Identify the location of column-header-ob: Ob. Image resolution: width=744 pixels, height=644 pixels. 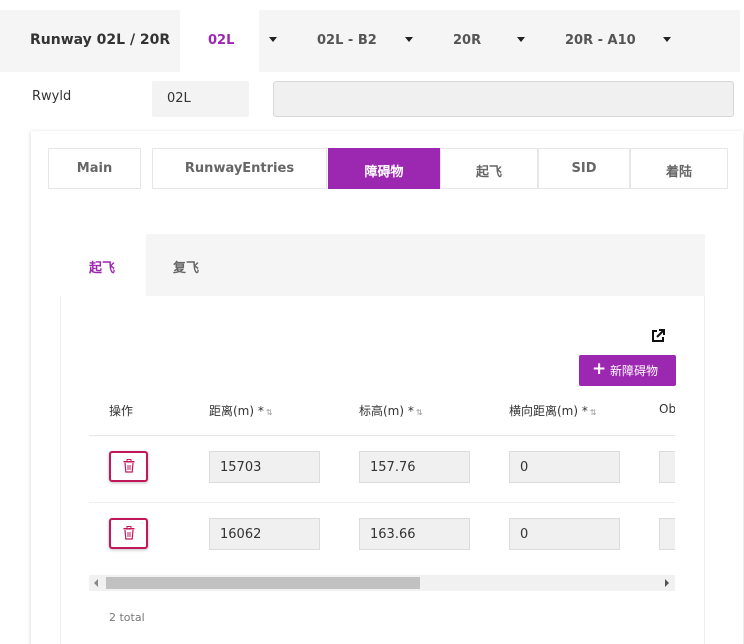
(667, 409).